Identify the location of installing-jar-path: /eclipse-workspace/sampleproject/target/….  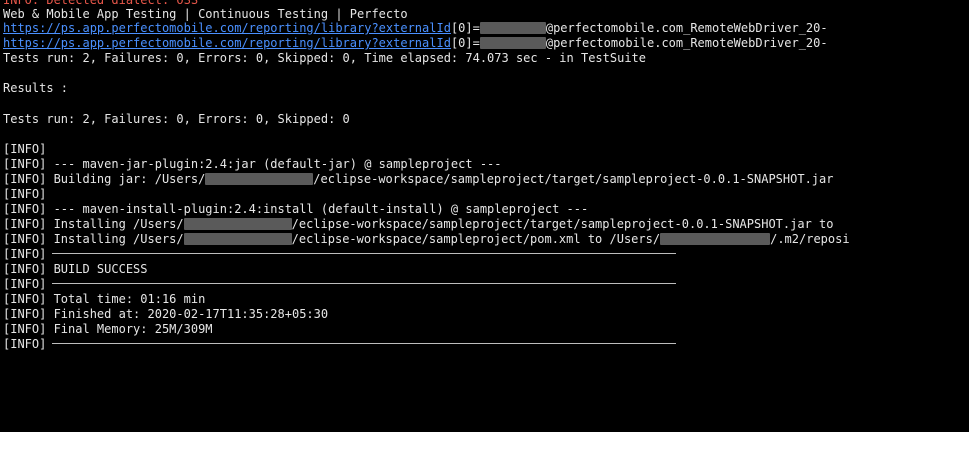
(562, 224).